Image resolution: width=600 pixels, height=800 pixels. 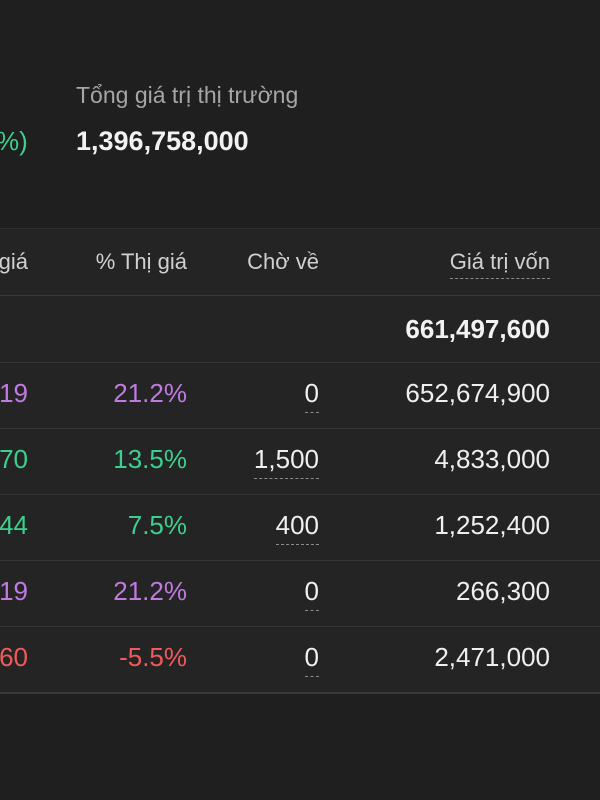 I want to click on total-capital-value: 661,497,600, so click(x=477, y=329).